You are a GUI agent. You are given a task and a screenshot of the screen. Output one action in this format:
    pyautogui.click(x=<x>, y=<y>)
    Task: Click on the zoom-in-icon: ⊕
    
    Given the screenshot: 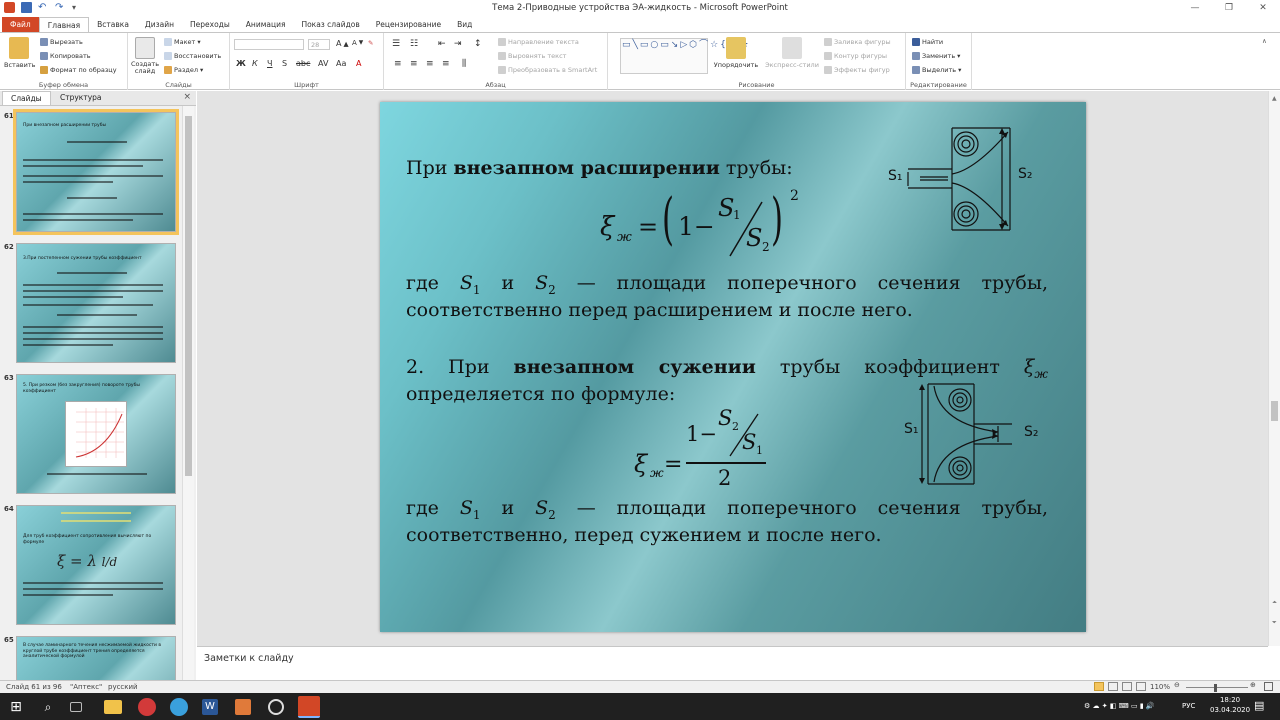 What is the action you would take?
    pyautogui.click(x=1253, y=685)
    